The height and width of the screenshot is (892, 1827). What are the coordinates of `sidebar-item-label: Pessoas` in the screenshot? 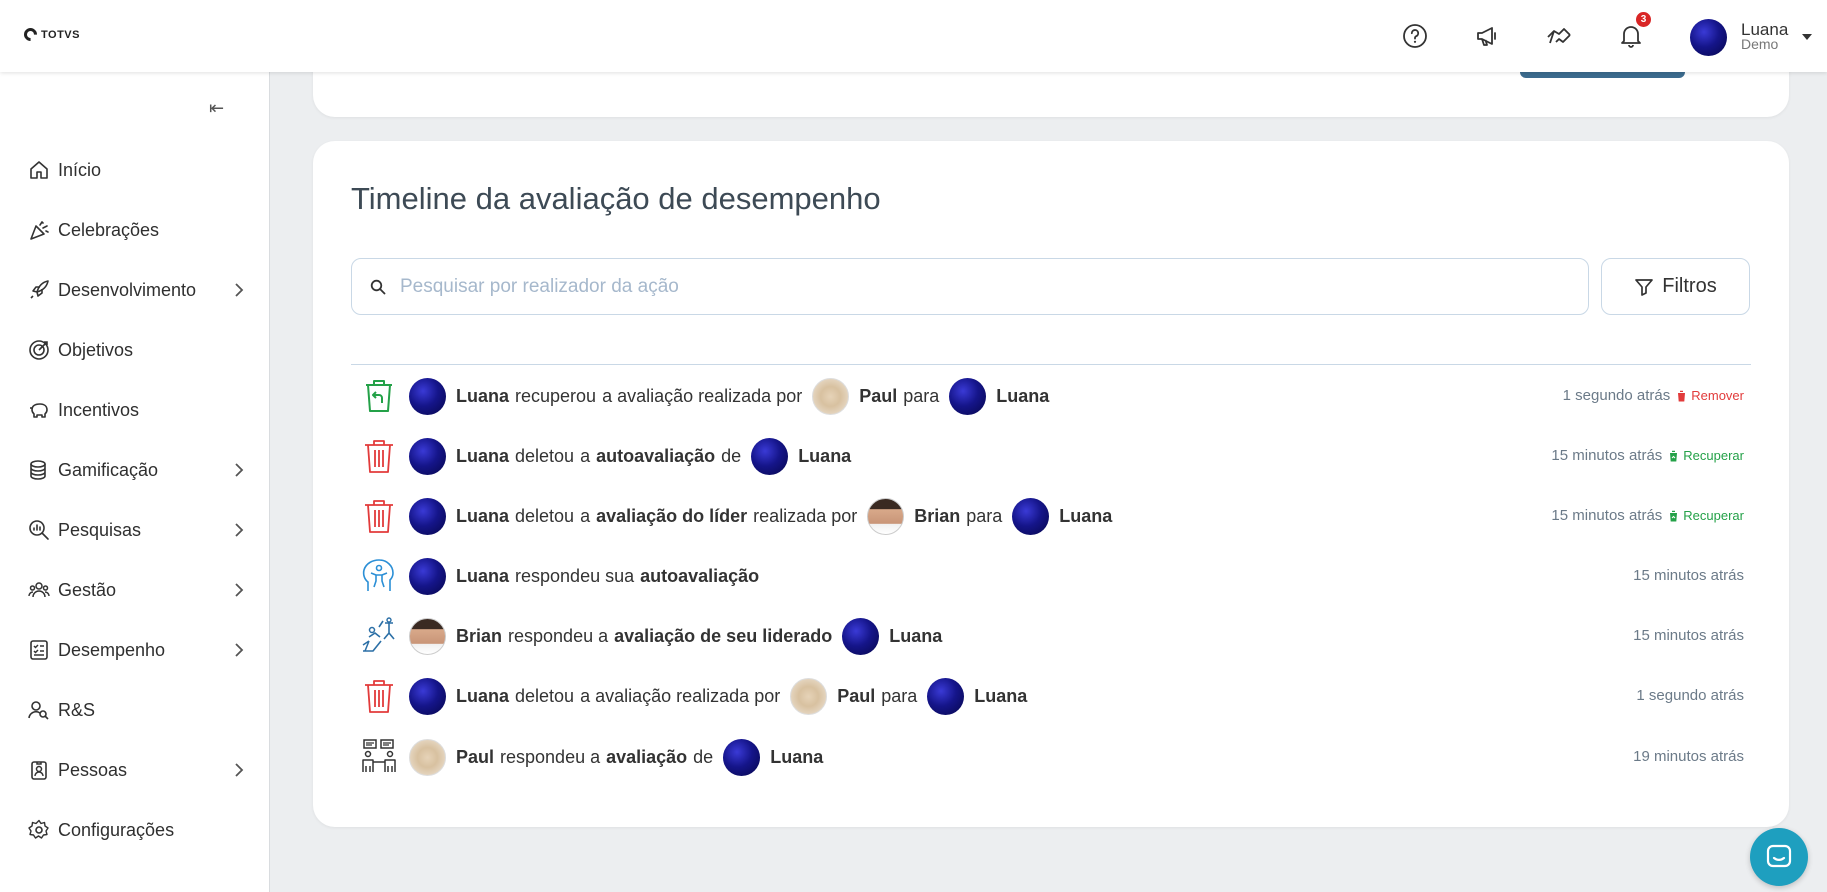 It's located at (93, 769).